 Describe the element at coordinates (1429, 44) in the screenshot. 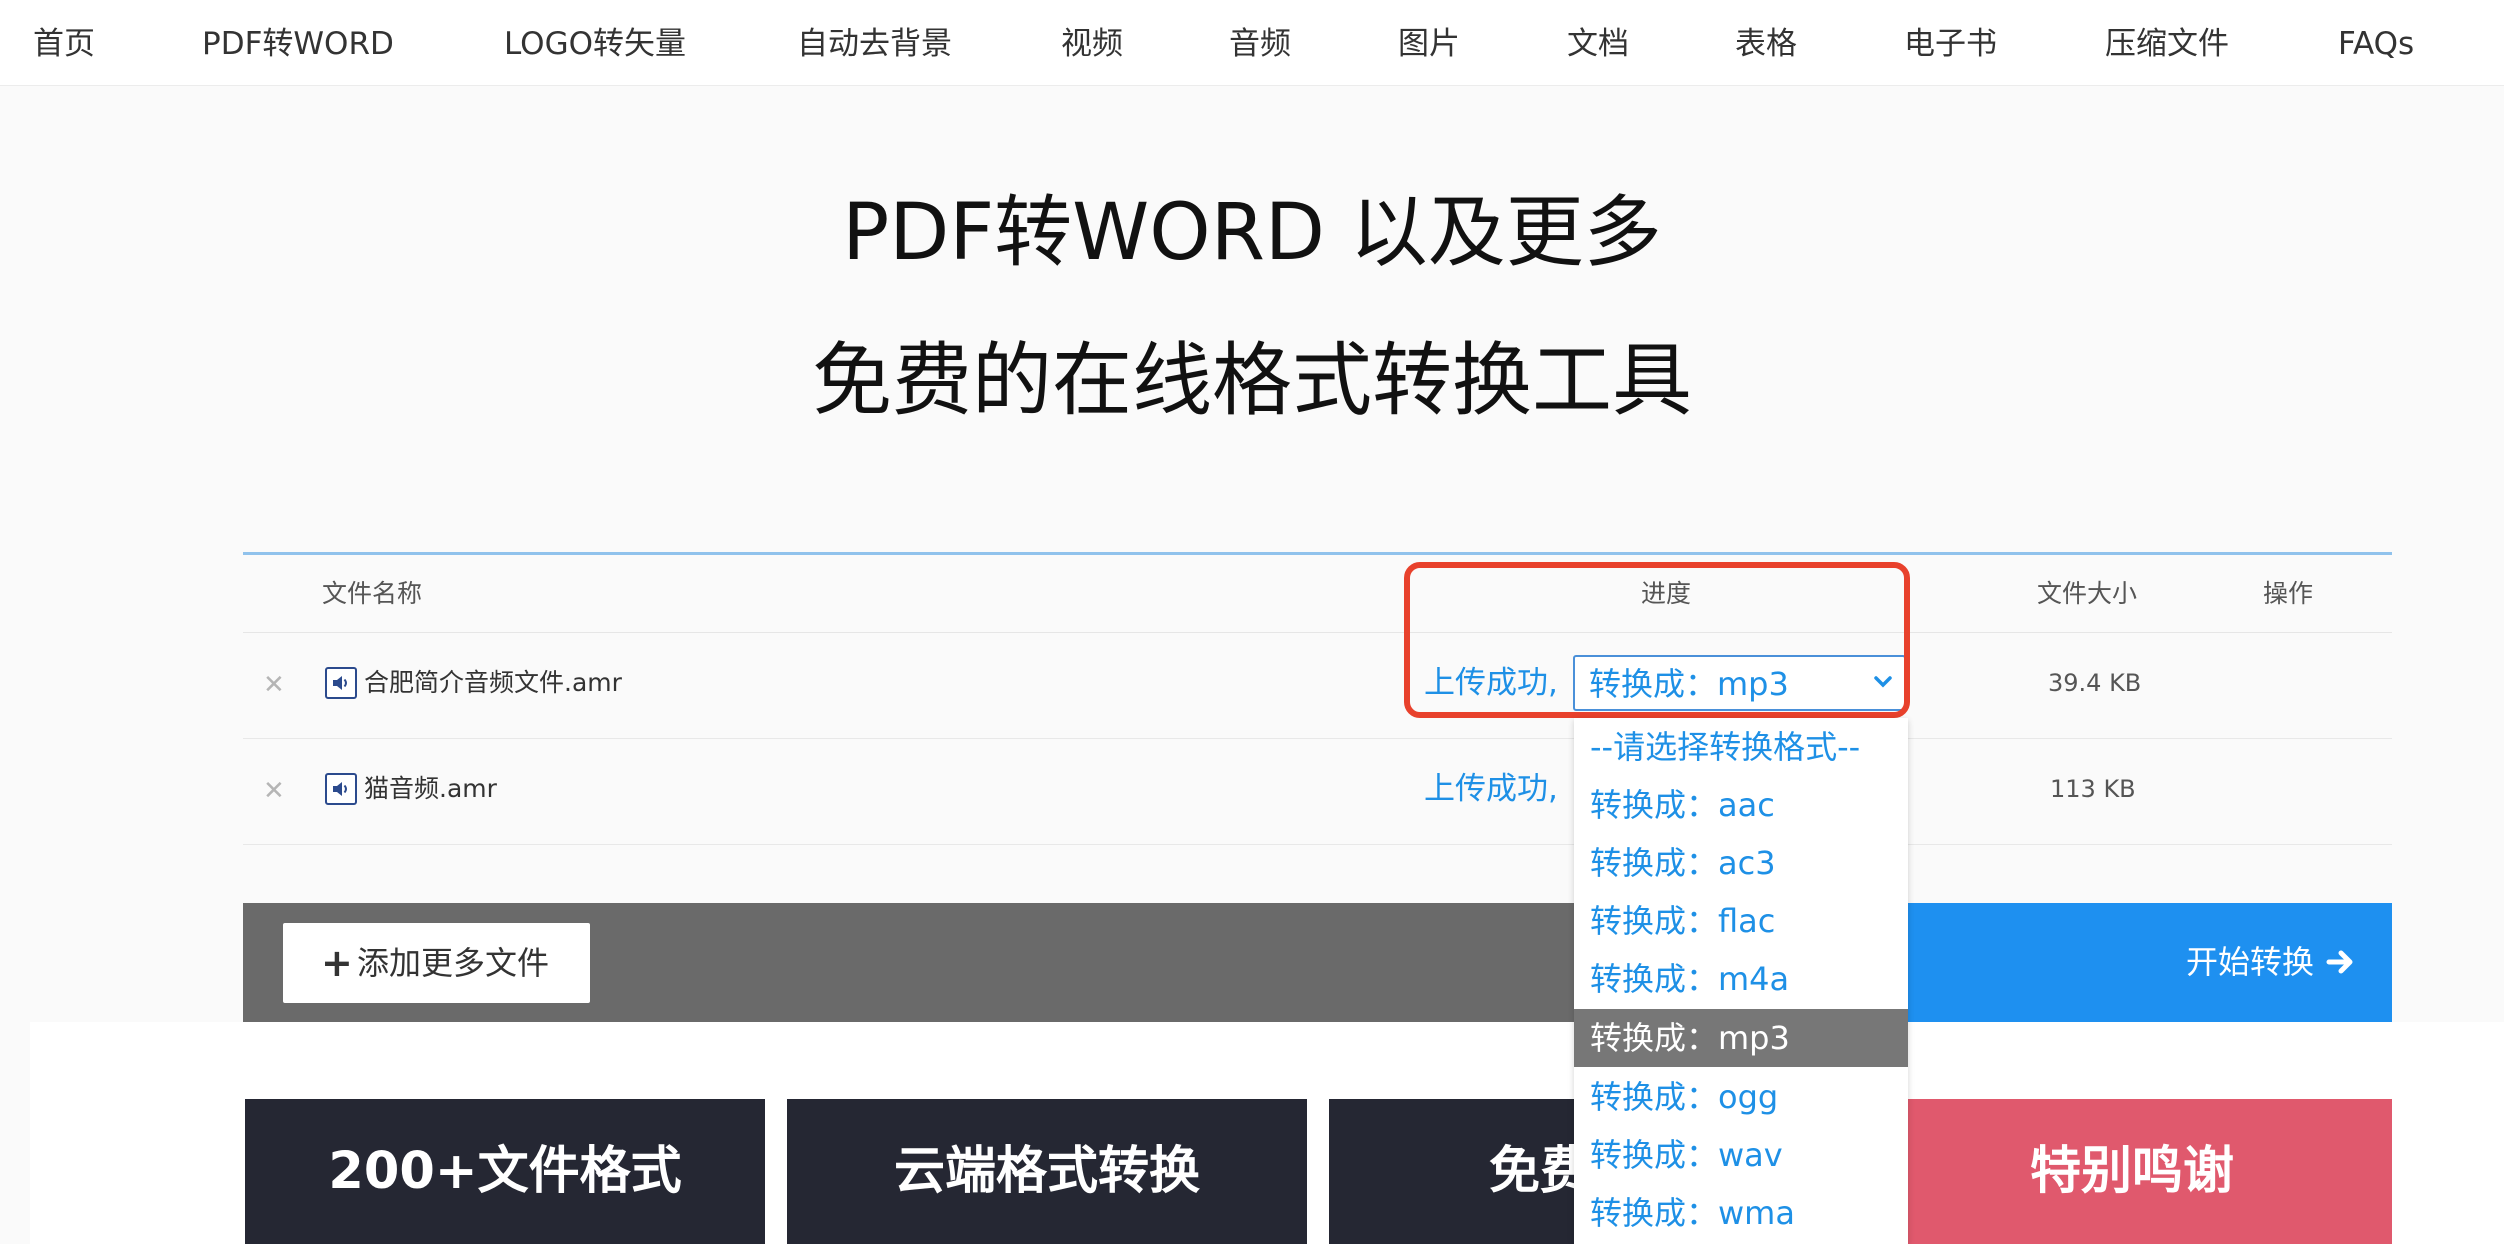

I see `nav-item-image: 图片` at that location.